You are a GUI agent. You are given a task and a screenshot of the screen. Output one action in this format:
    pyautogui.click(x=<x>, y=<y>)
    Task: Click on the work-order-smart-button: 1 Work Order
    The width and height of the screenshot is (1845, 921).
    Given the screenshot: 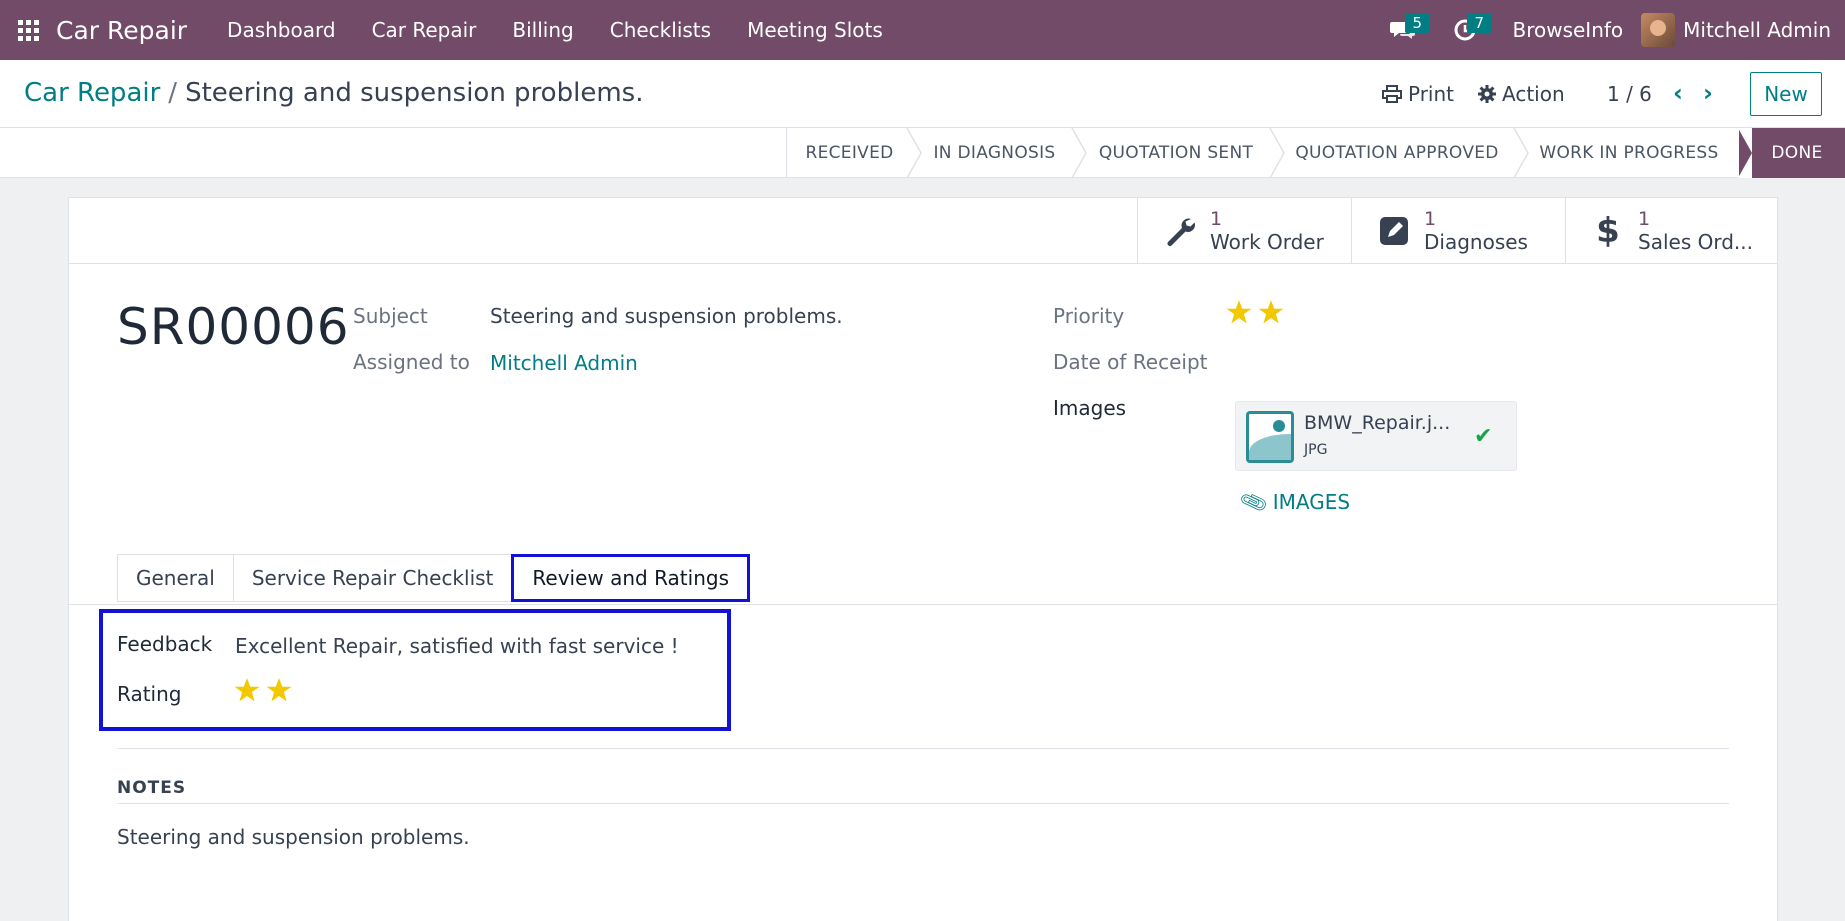 What is the action you would take?
    pyautogui.click(x=1244, y=231)
    